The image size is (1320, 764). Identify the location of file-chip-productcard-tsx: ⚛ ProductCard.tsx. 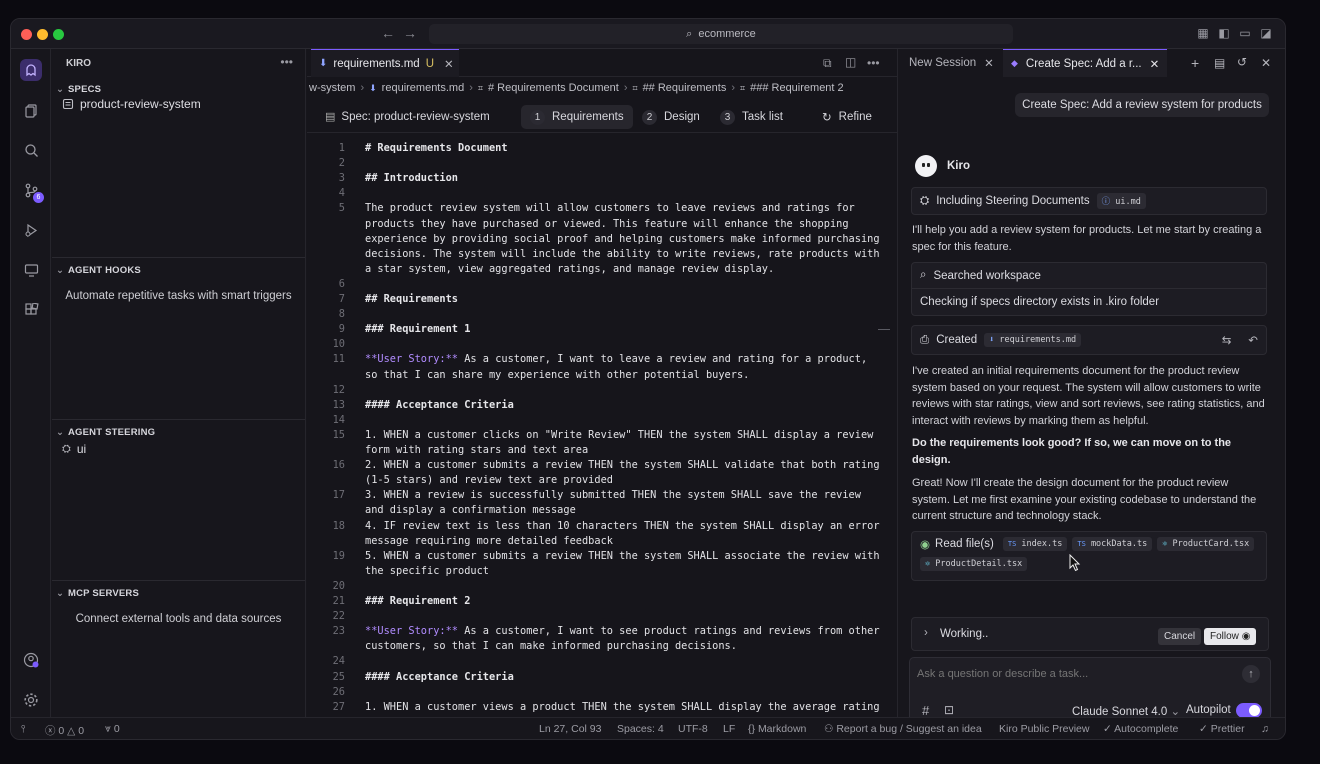
(1206, 544).